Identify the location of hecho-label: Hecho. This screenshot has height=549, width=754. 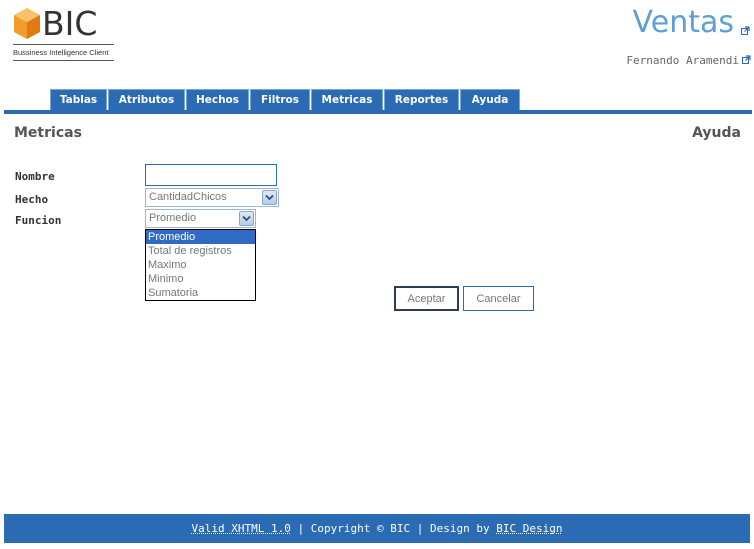
(32, 199).